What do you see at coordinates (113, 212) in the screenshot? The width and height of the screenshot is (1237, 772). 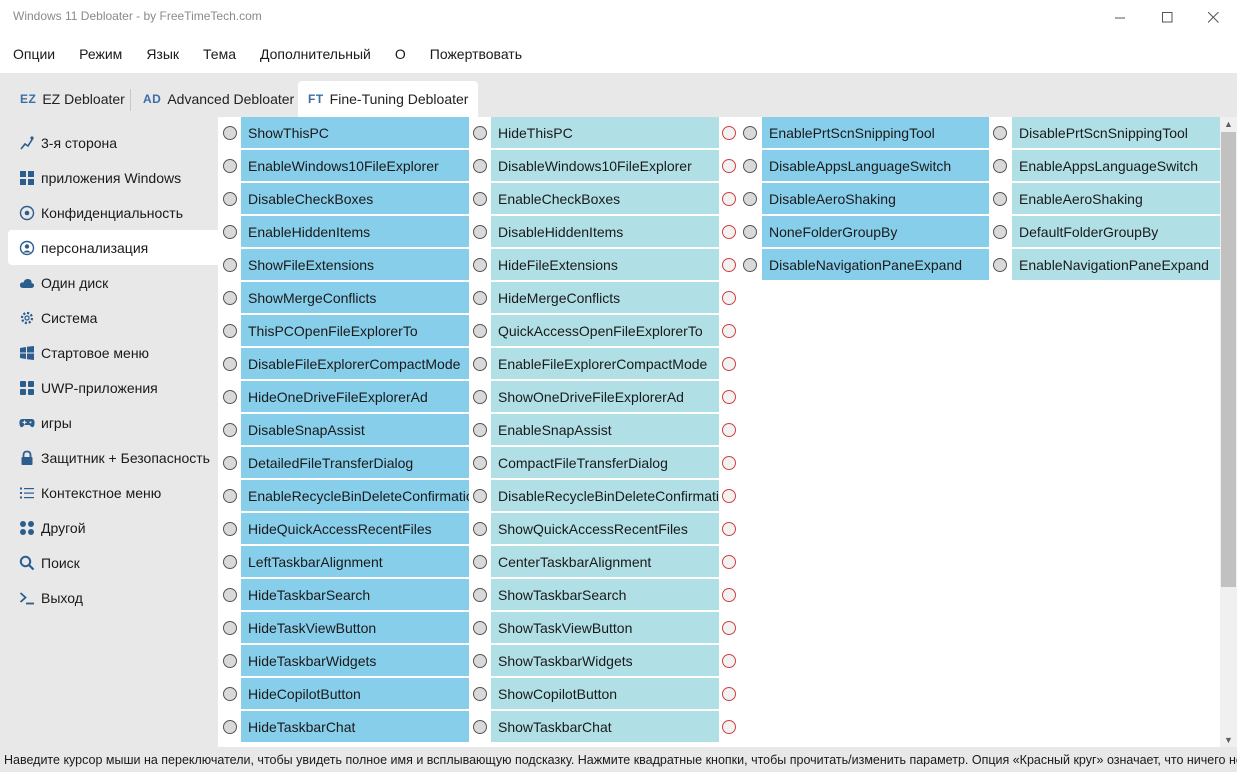 I see `sidebar-item-privacy: Конфиденциальность` at bounding box center [113, 212].